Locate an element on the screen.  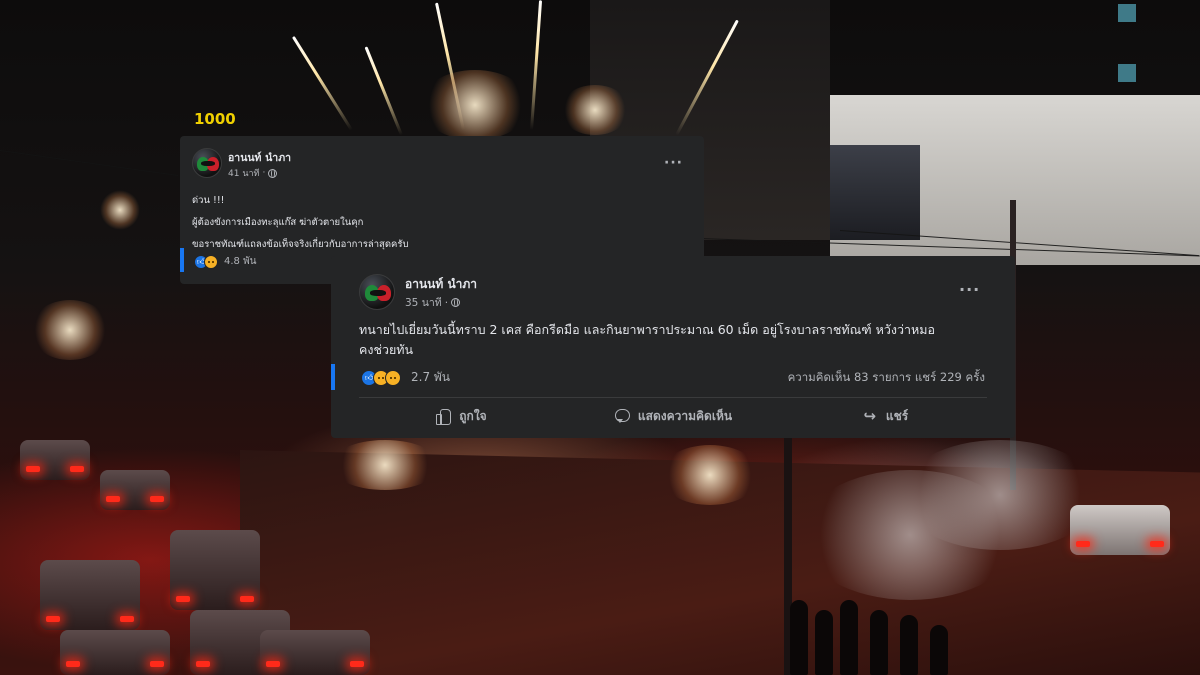
comment-share-stats: ความคิดเห็น 83 รายการ แชร์ 229 ครั้ง is located at coordinates (886, 378).